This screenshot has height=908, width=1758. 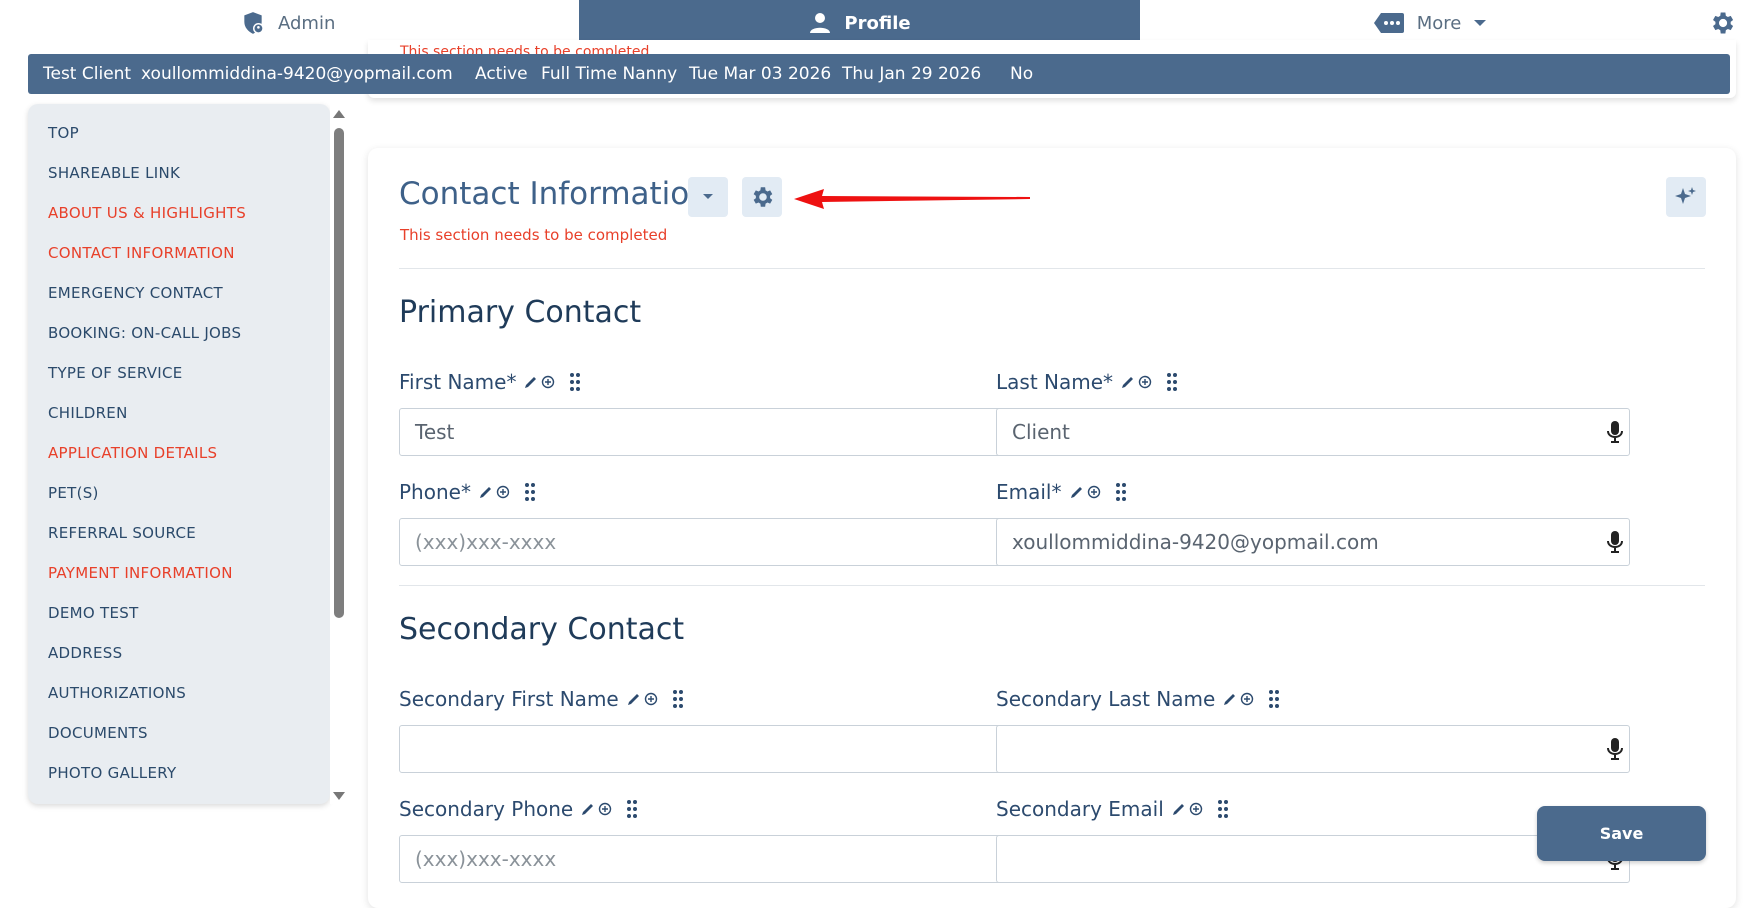 What do you see at coordinates (716, 432) in the screenshot?
I see `first-name-input: Test` at bounding box center [716, 432].